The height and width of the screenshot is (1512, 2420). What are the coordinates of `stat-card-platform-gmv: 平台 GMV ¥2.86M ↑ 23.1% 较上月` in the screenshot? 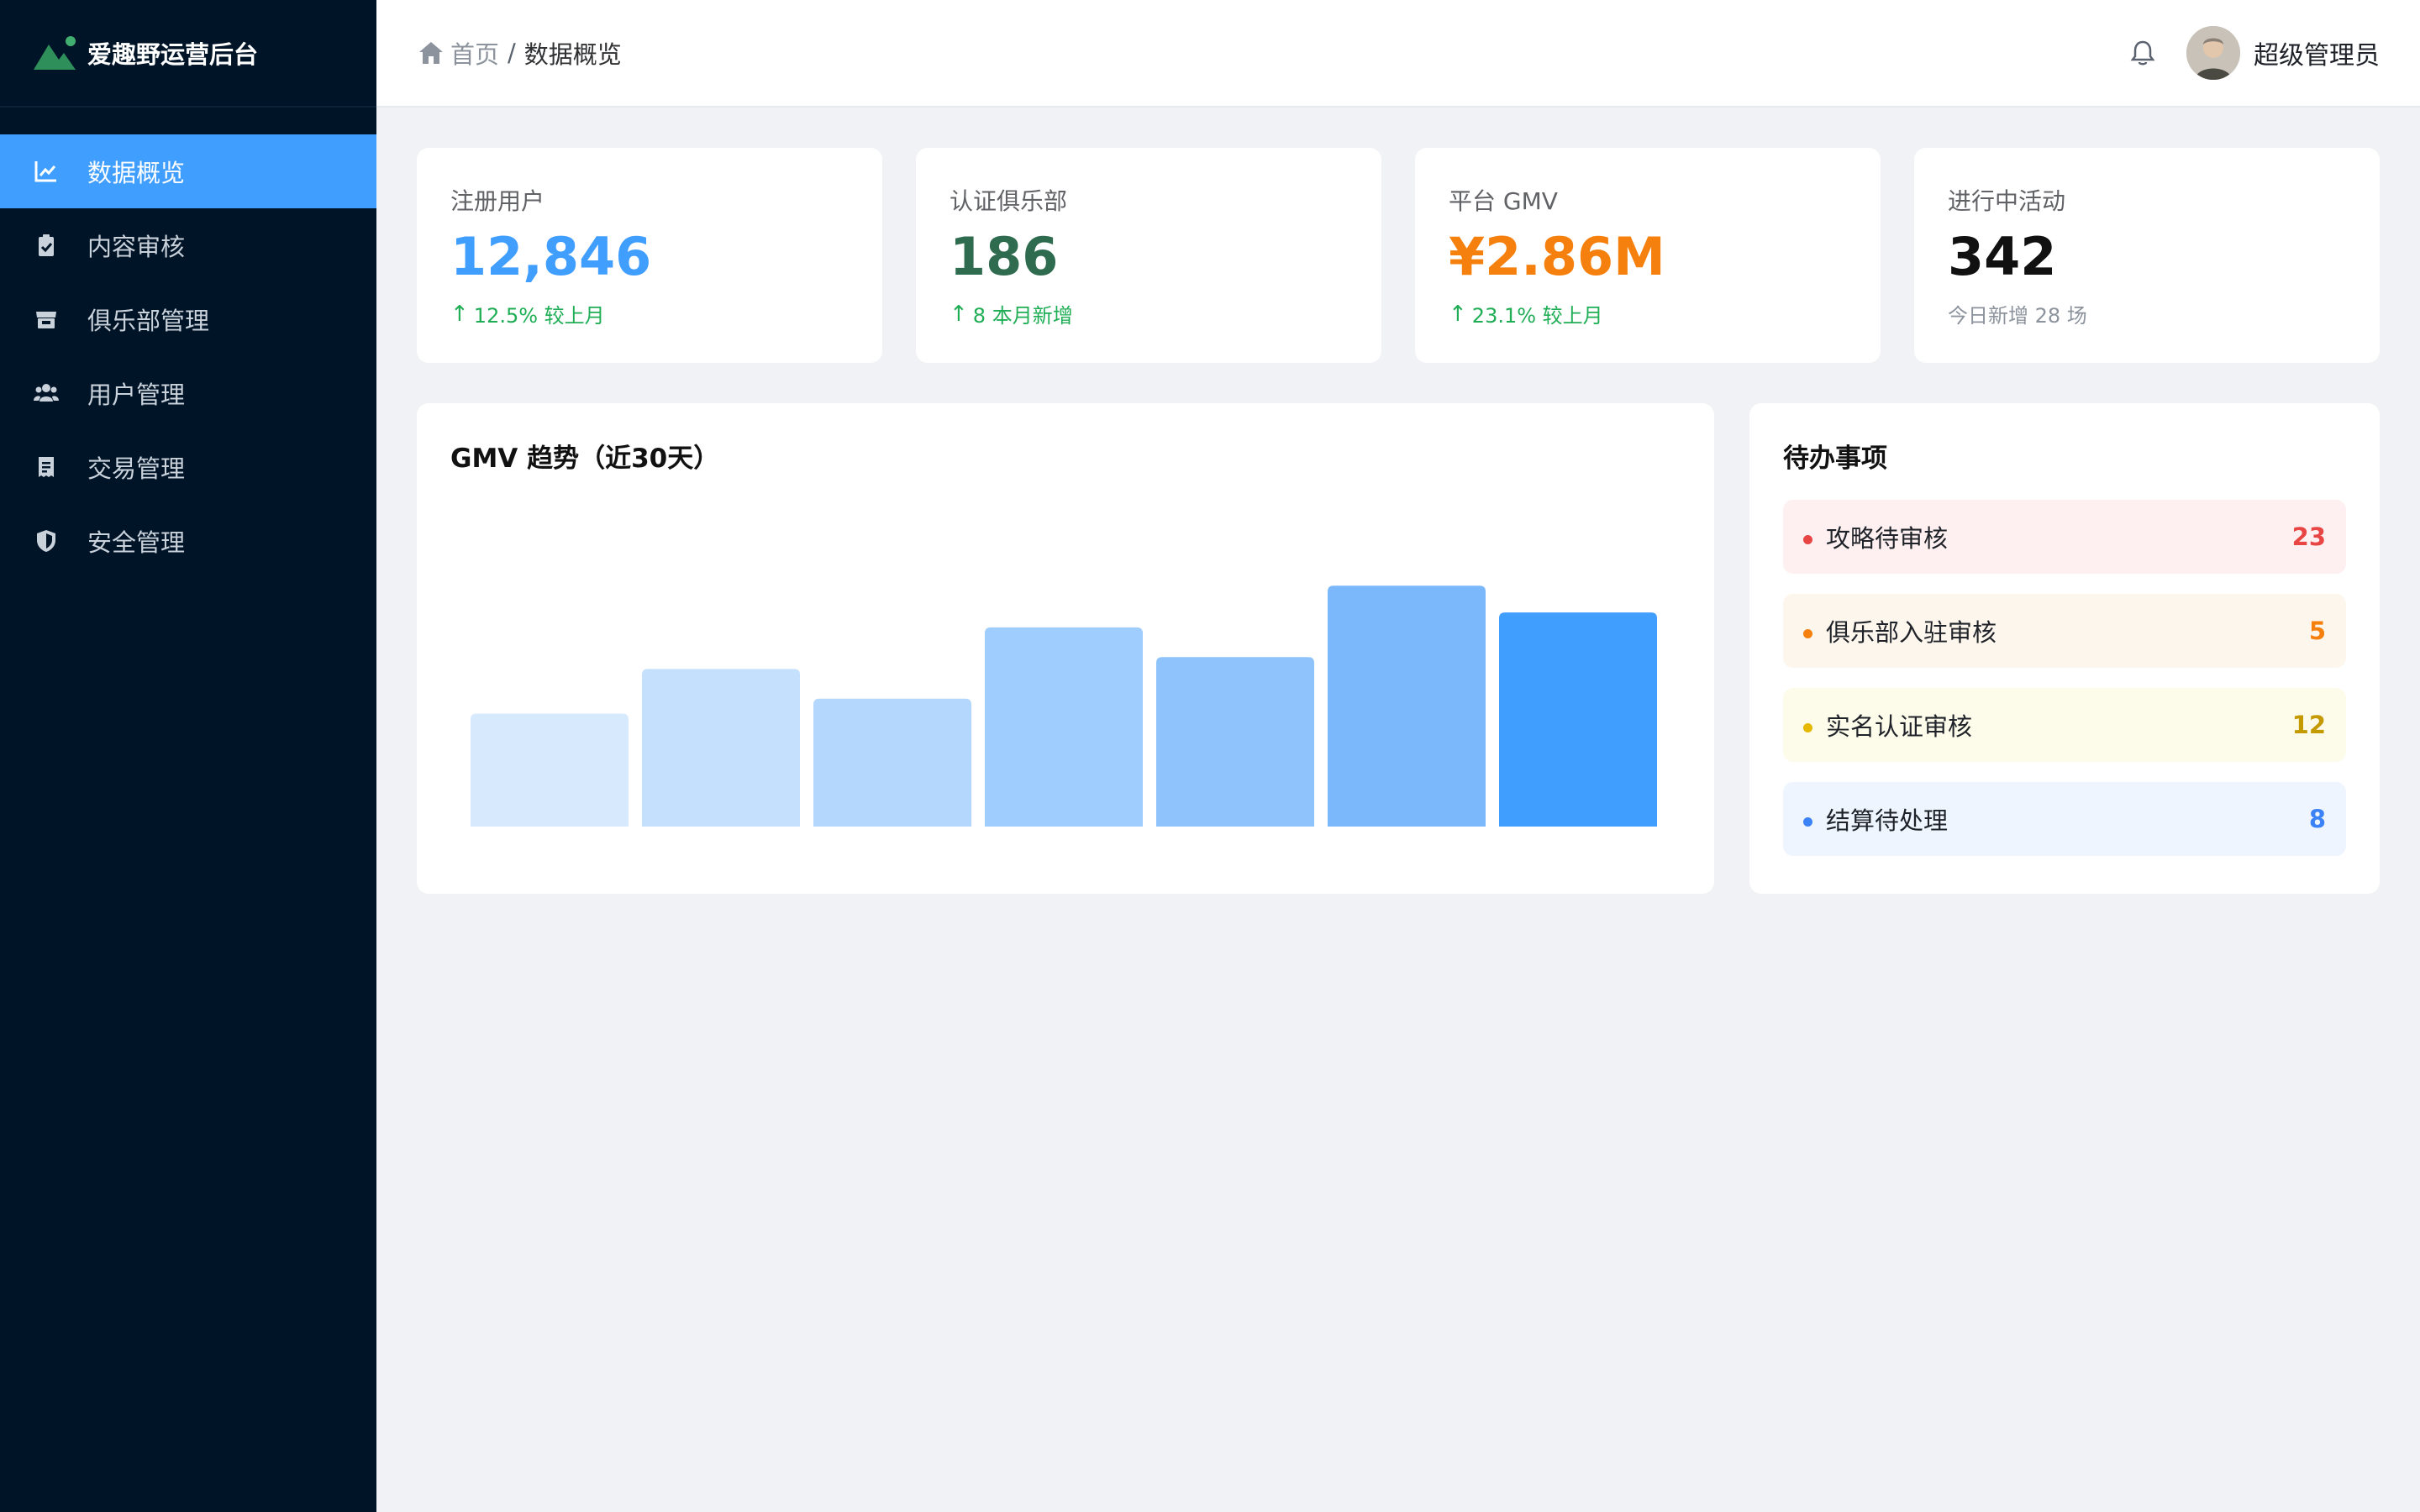 It's located at (1648, 255).